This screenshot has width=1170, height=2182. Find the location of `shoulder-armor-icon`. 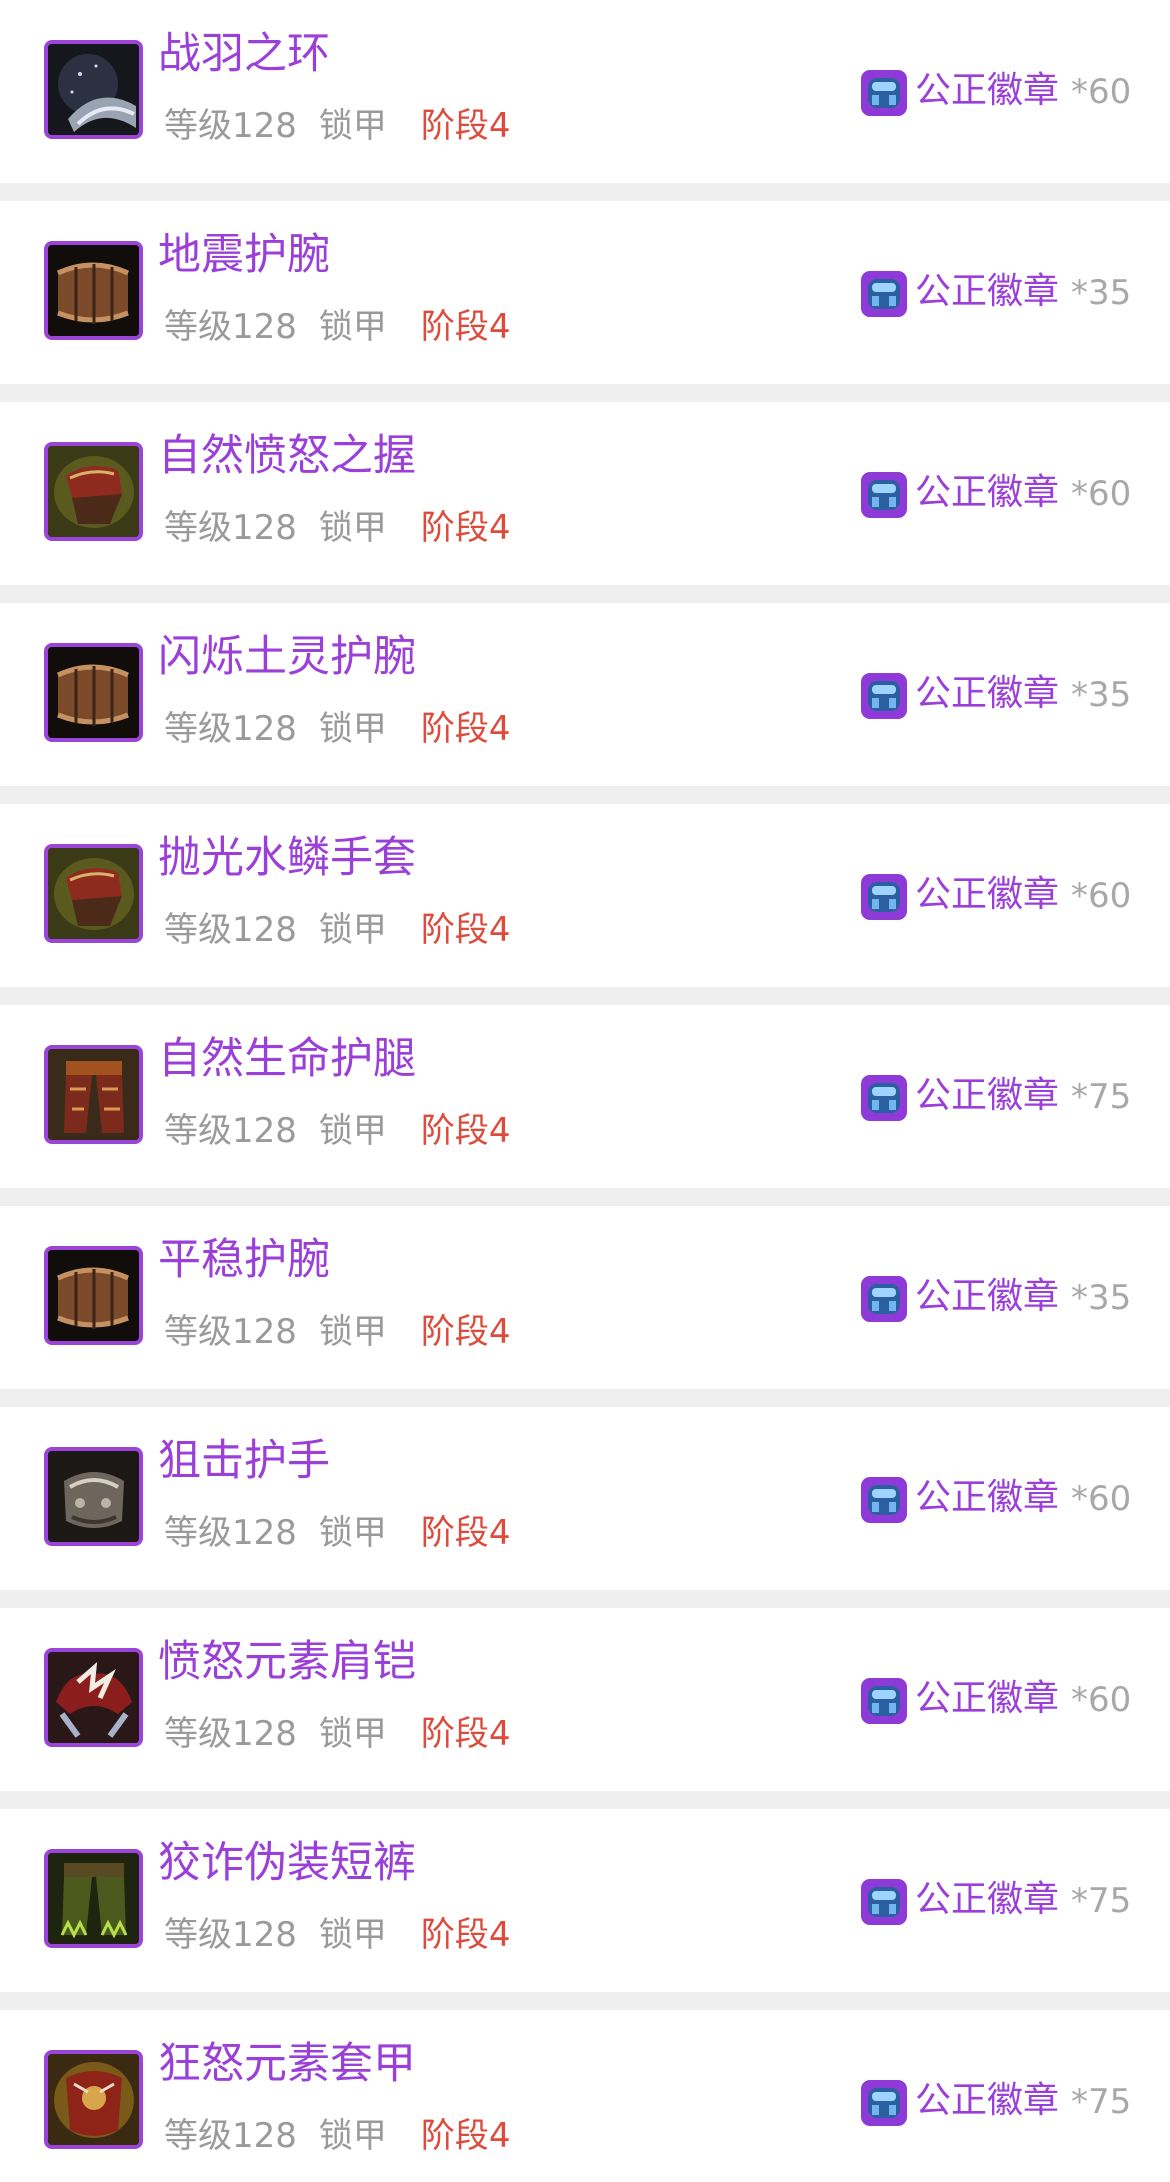

shoulder-armor-icon is located at coordinates (93, 1697).